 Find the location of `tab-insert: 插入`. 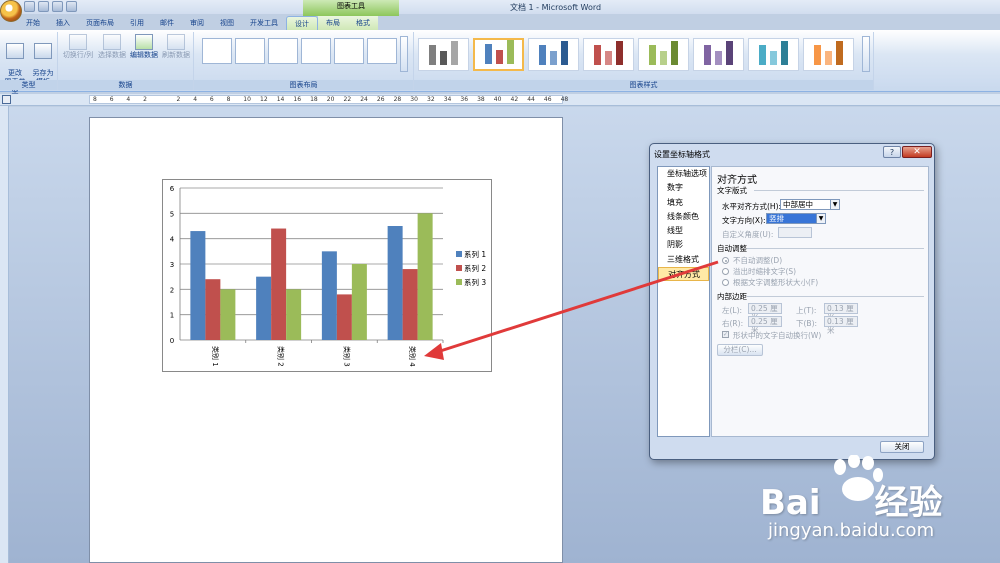

tab-insert: 插入 is located at coordinates (63, 23).